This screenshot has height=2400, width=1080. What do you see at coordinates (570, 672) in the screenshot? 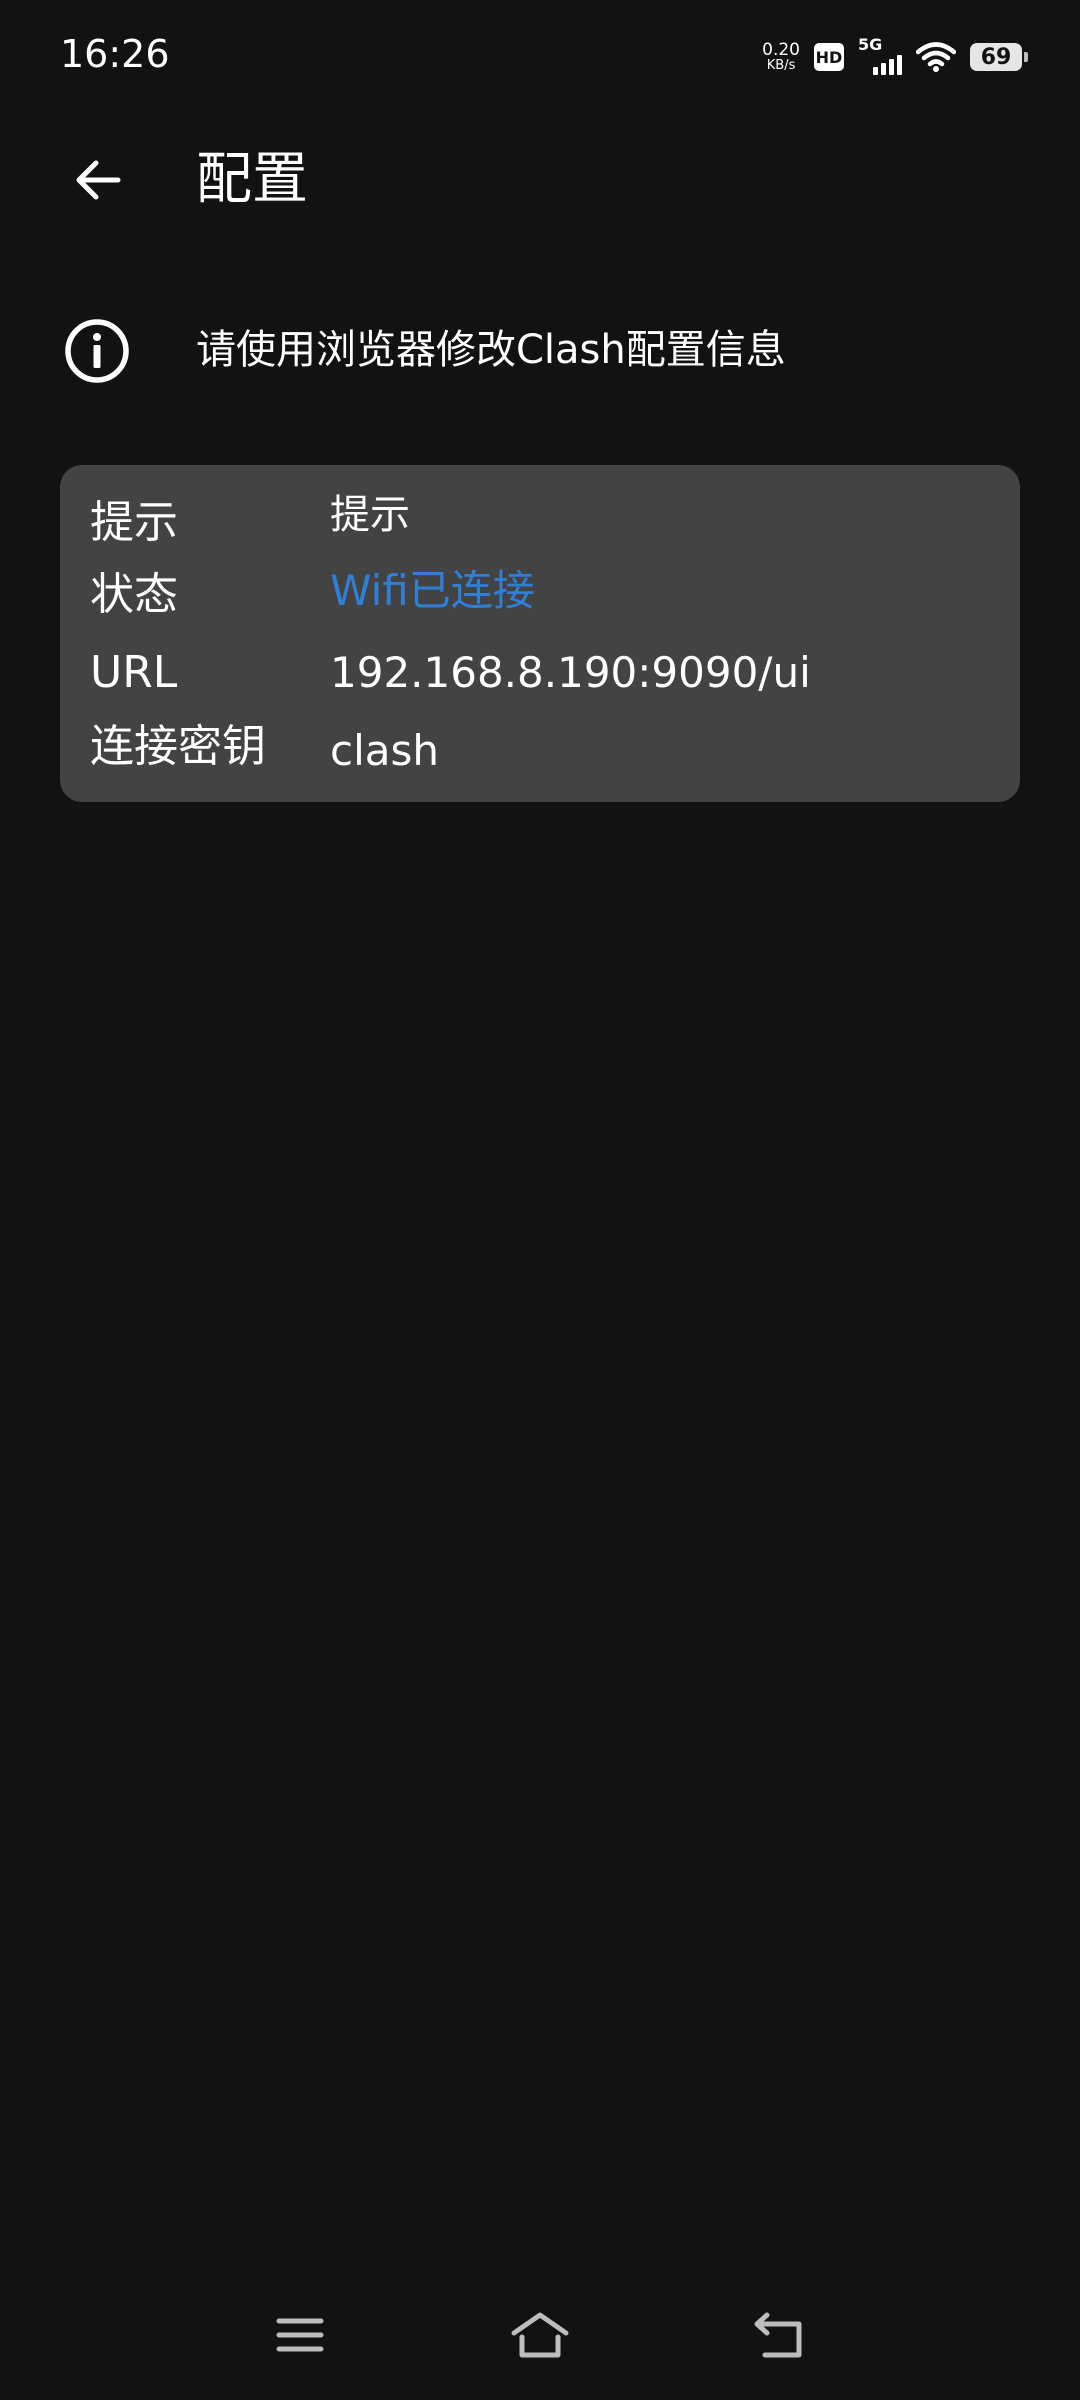
I see `url-value: 192.168.8.190:9090/ui` at bounding box center [570, 672].